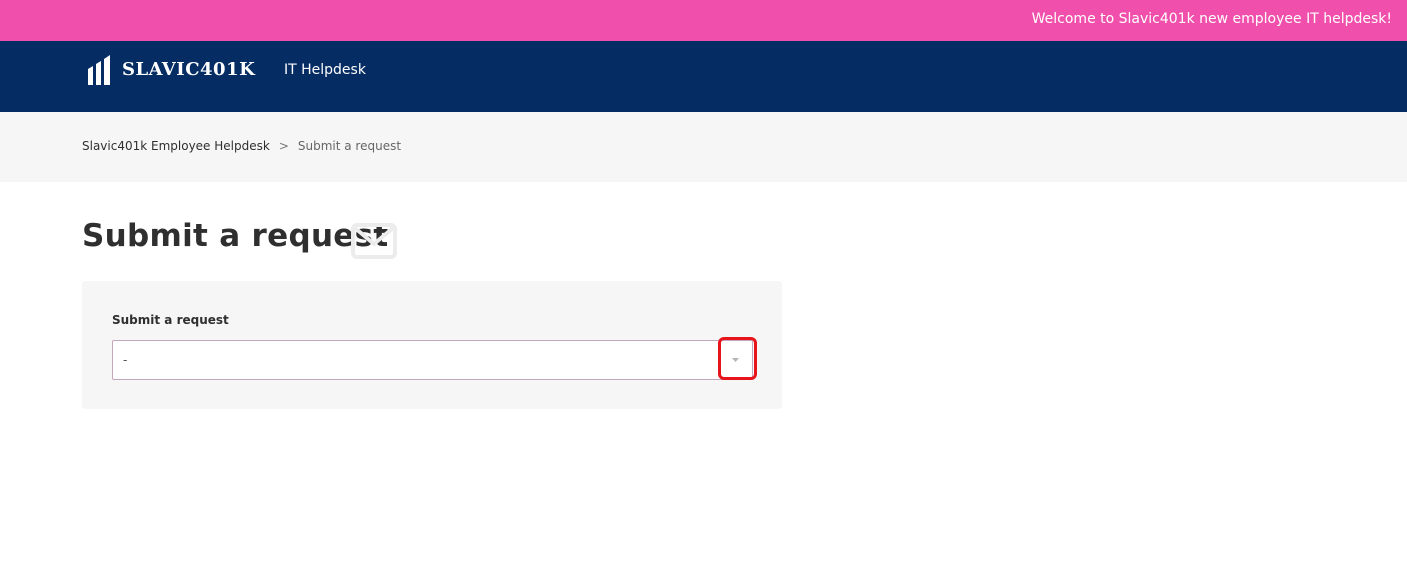  Describe the element at coordinates (170, 320) in the screenshot. I see `request-type-label: Submit a request` at that location.